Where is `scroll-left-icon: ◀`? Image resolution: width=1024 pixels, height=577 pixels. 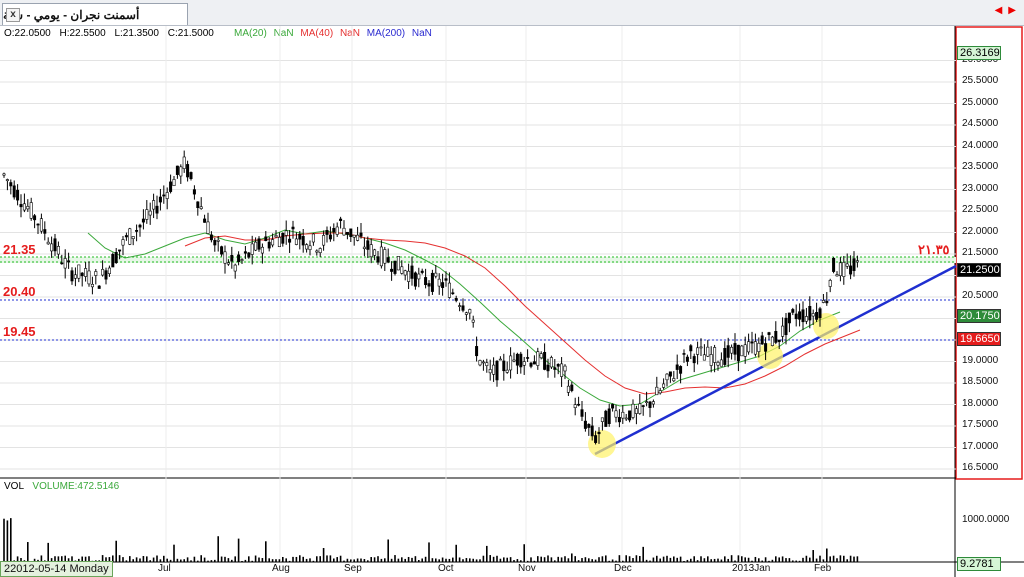
scroll-left-icon: ◀ is located at coordinates (999, 10).